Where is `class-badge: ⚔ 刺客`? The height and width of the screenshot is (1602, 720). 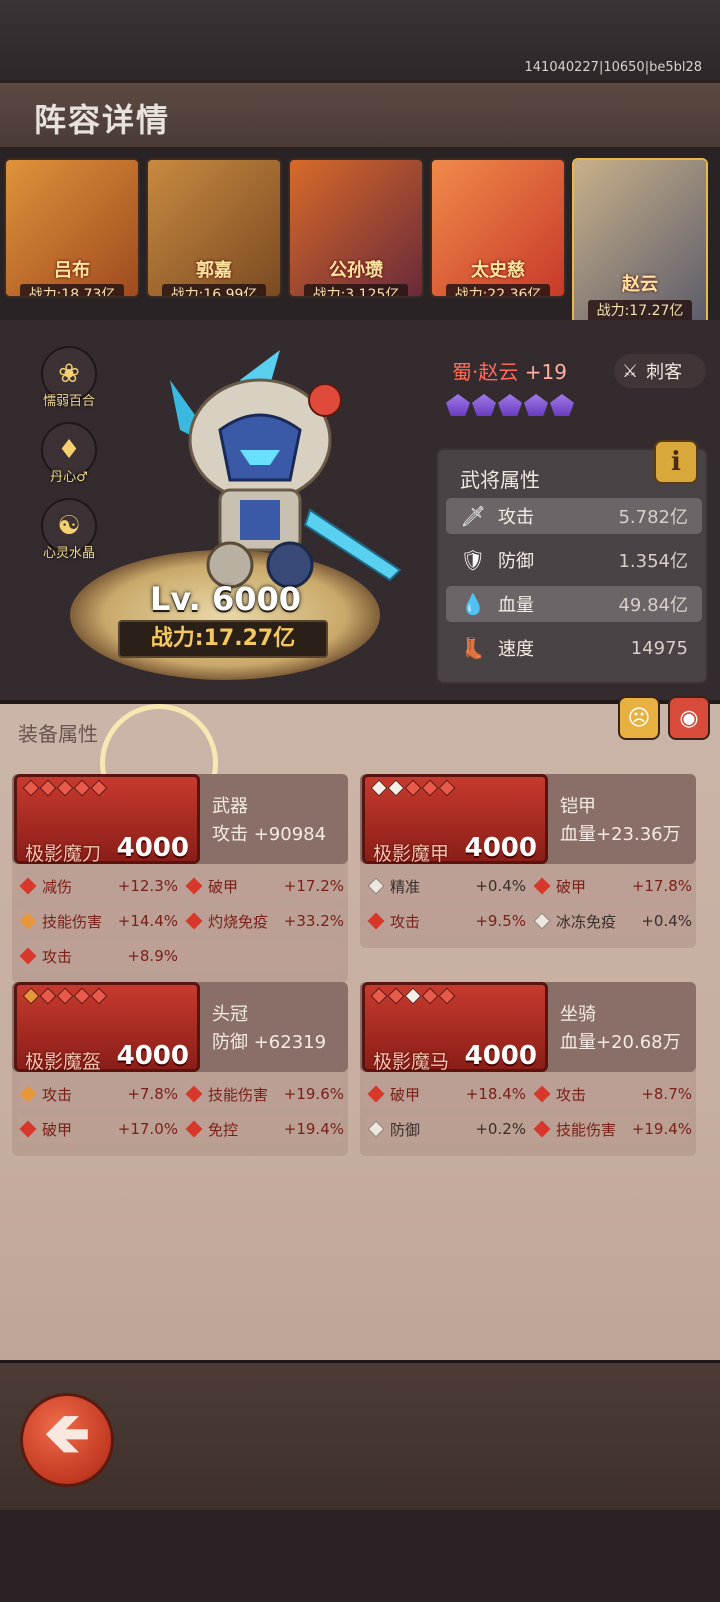 class-badge: ⚔ 刺客 is located at coordinates (660, 371).